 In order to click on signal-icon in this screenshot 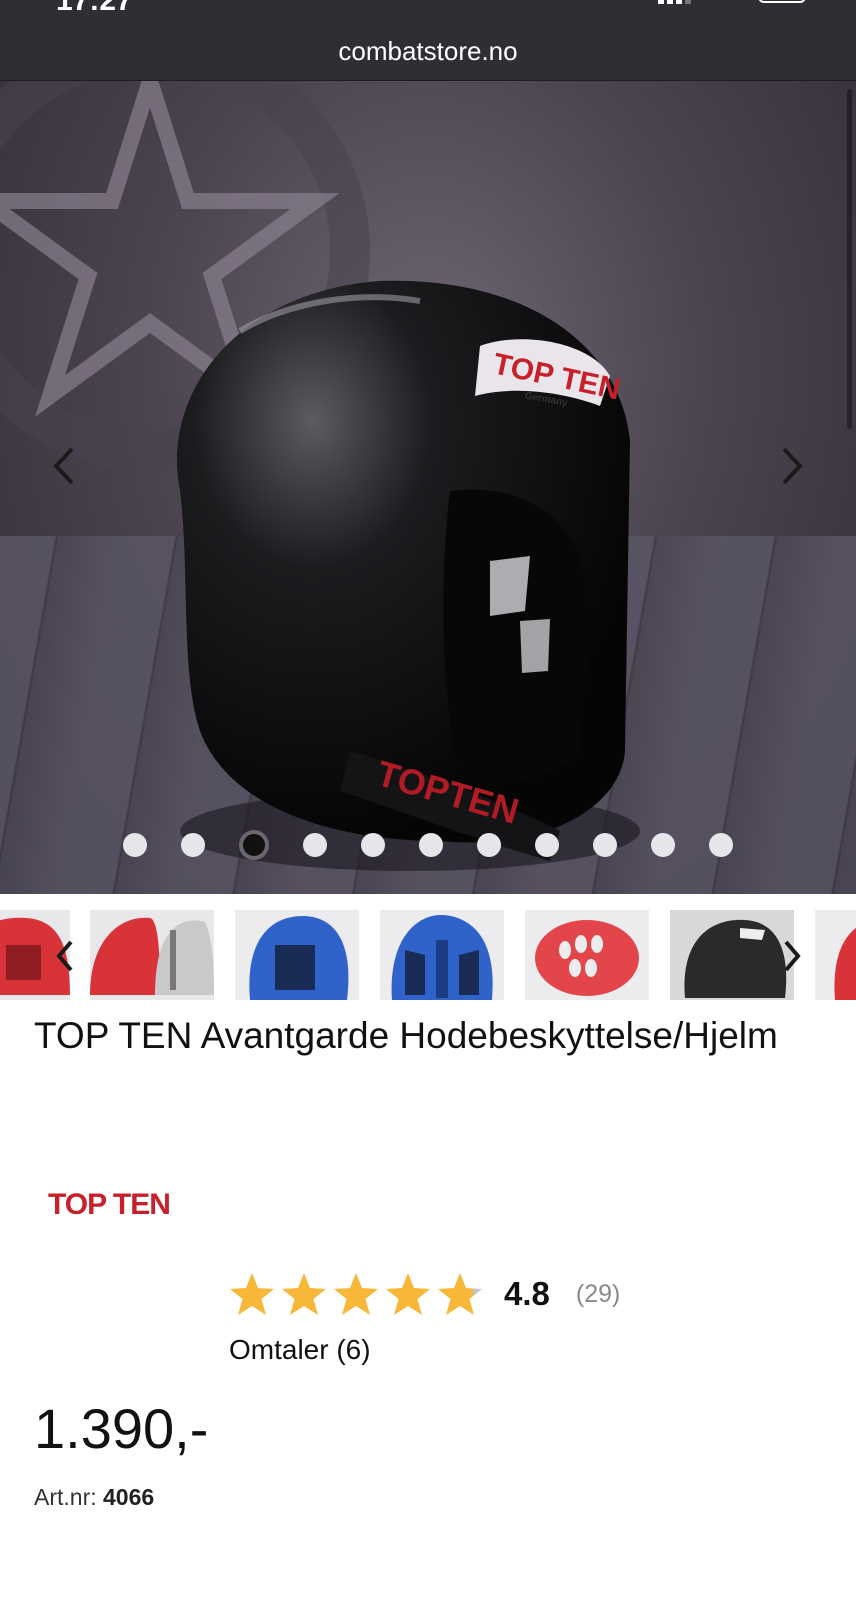, I will do `click(674, 2)`.